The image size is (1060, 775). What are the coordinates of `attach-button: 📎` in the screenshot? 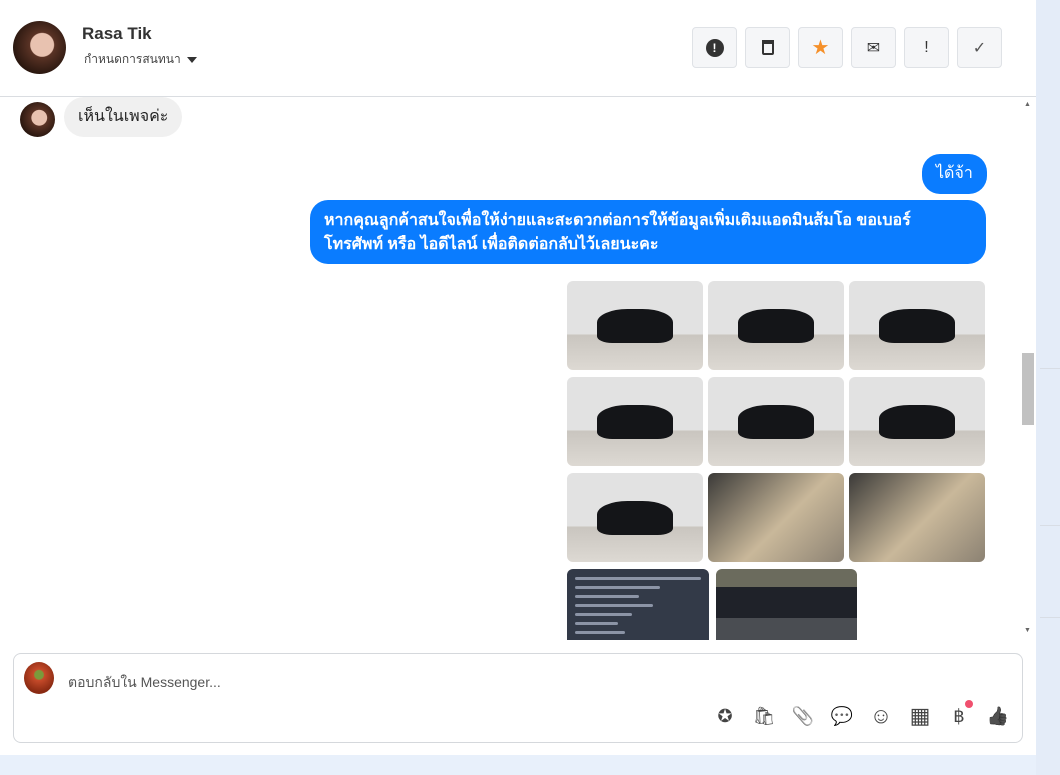 It's located at (803, 716).